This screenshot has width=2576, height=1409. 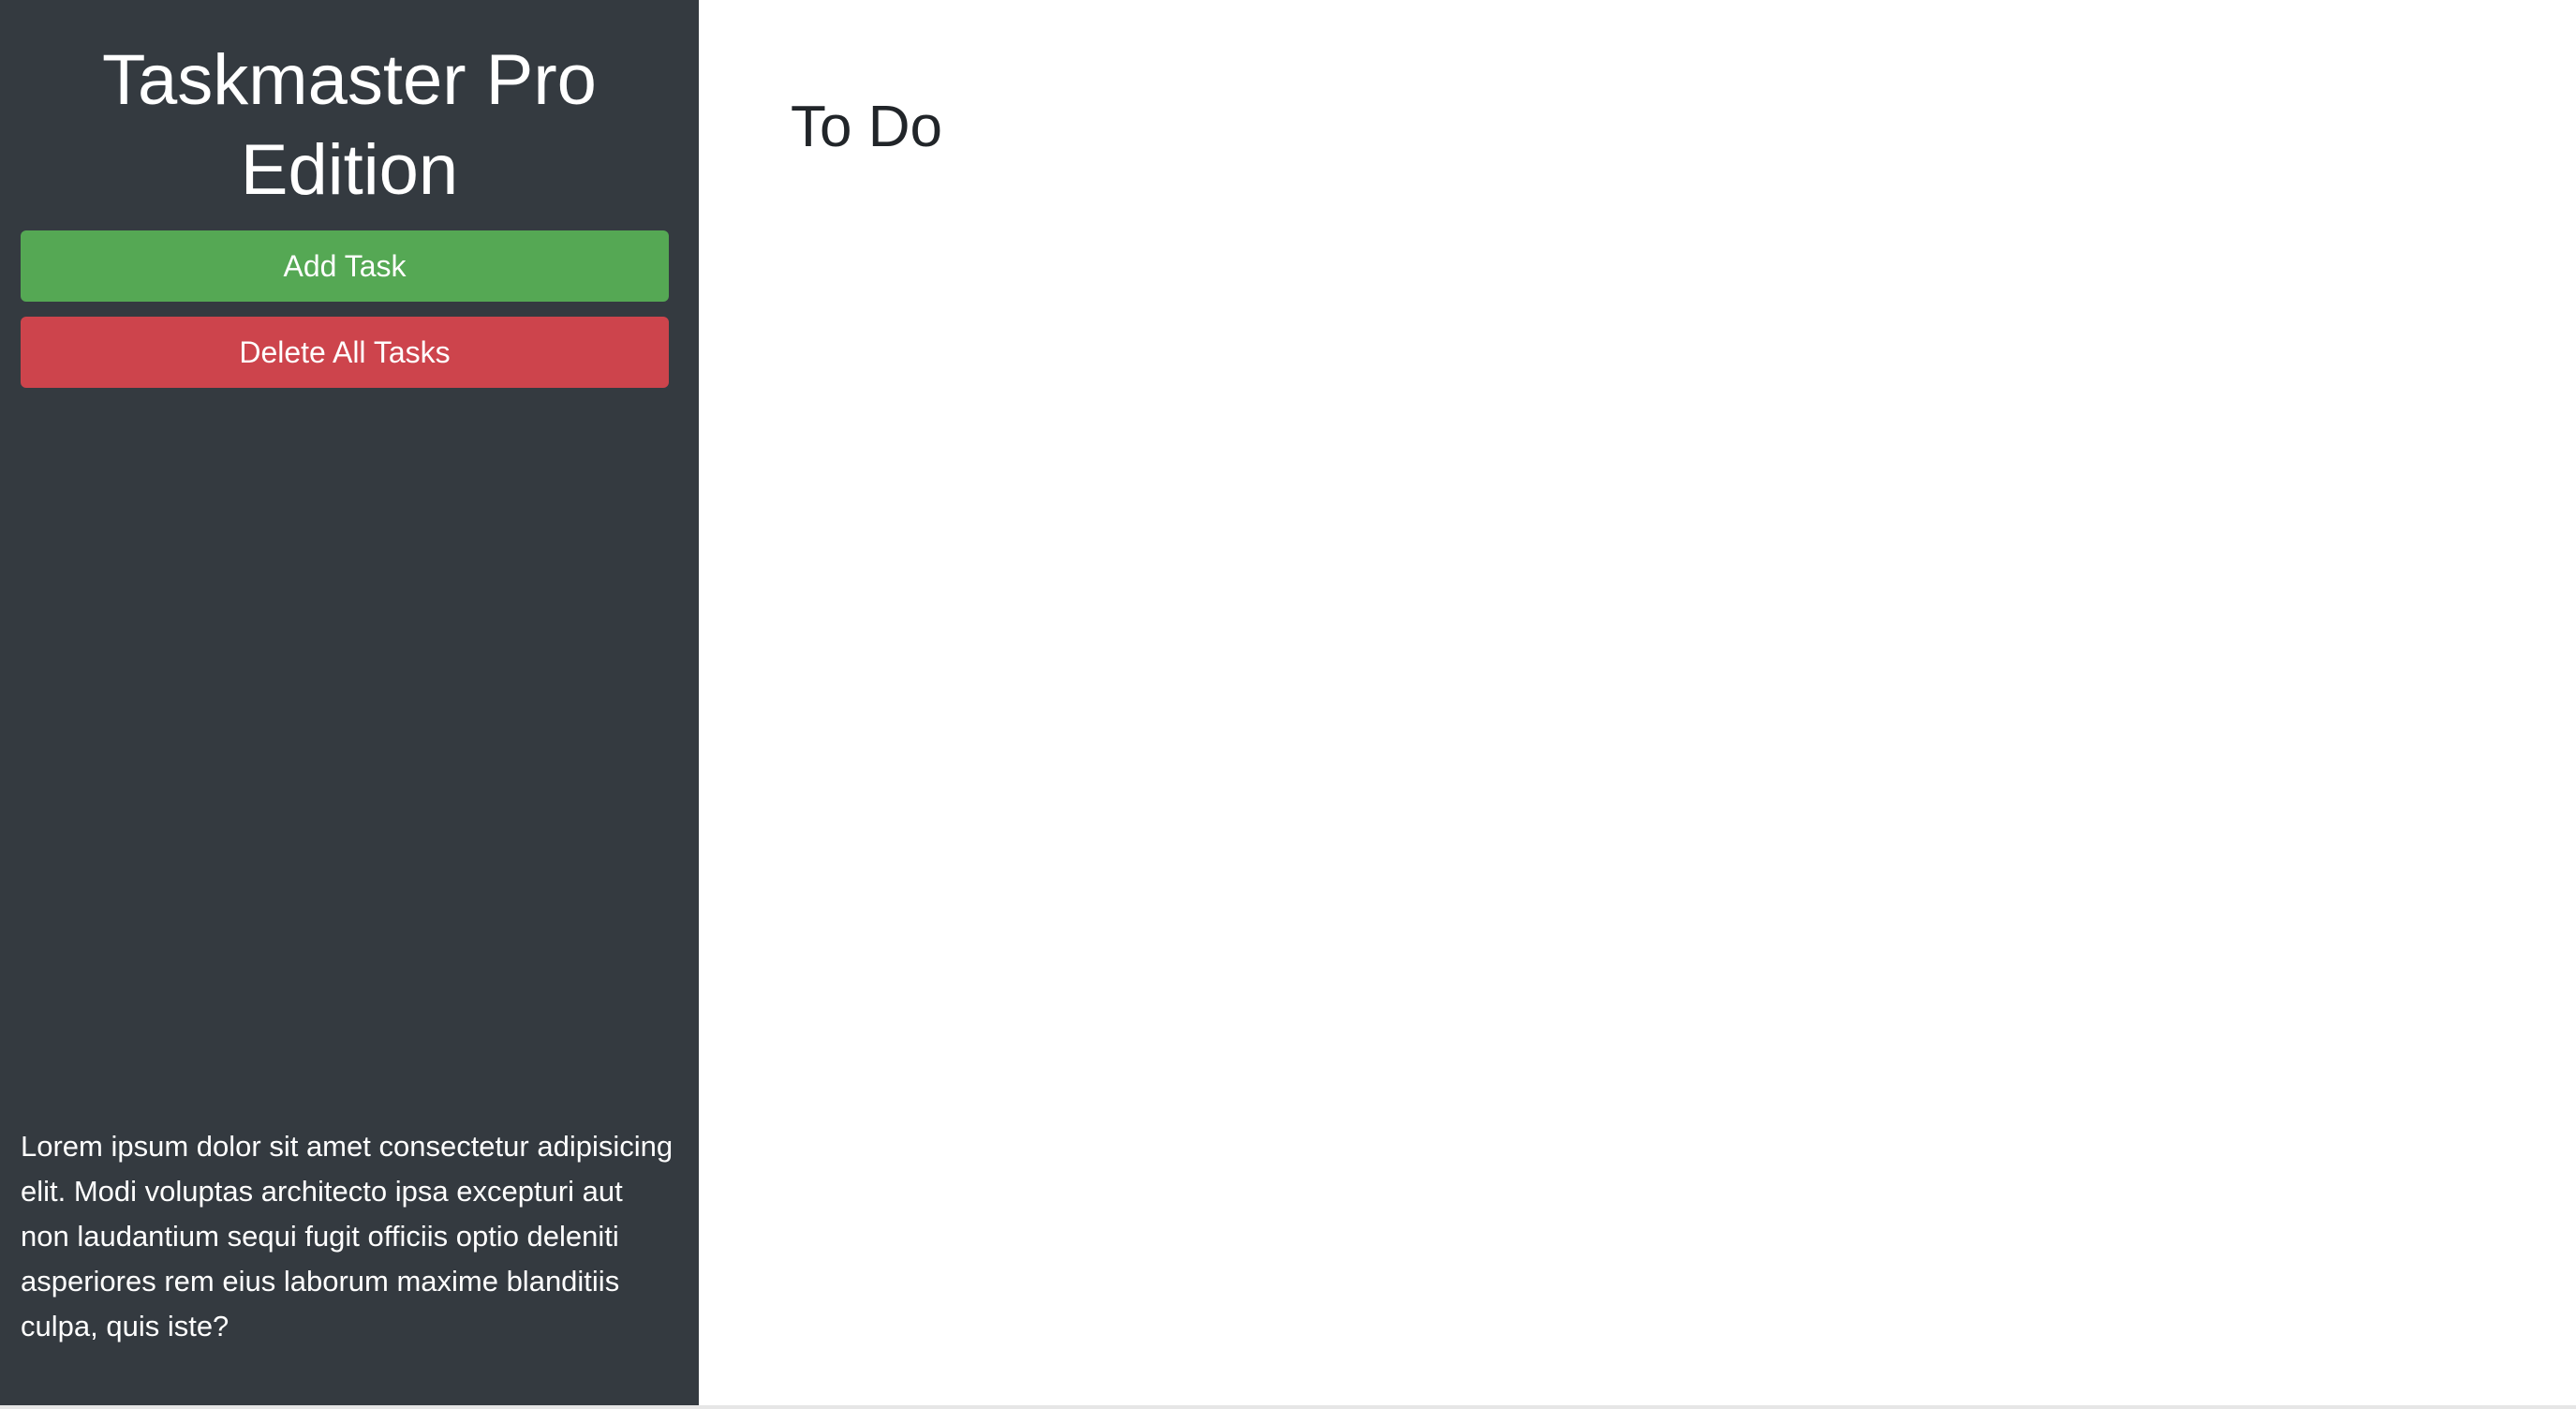 I want to click on app-title: Taskmaster Pro Edition, so click(x=349, y=125).